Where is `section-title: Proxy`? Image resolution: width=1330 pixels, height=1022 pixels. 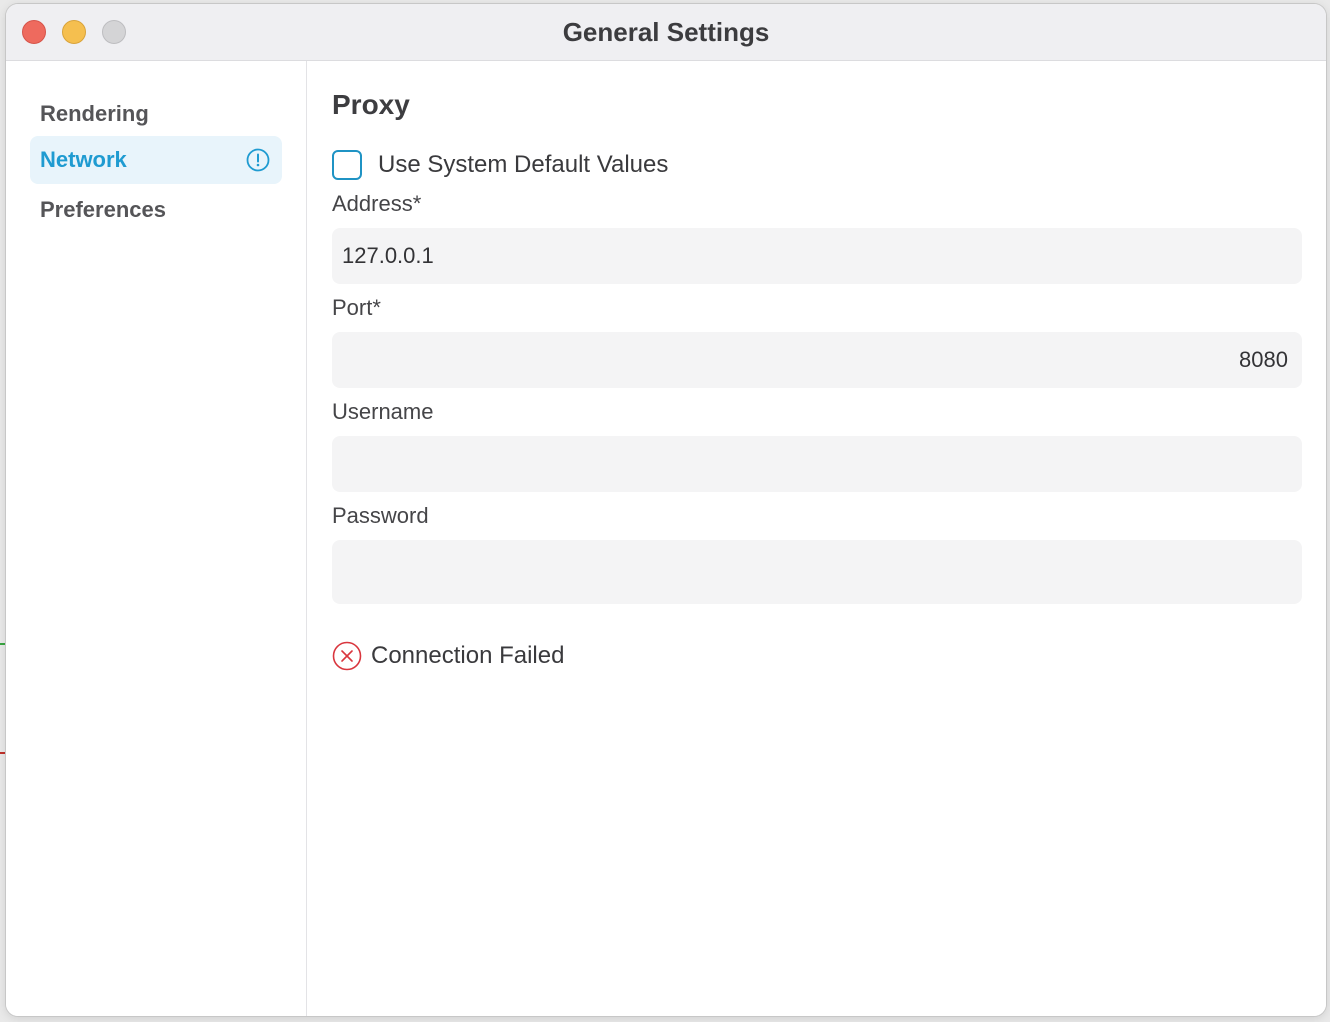
section-title: Proxy is located at coordinates (371, 104).